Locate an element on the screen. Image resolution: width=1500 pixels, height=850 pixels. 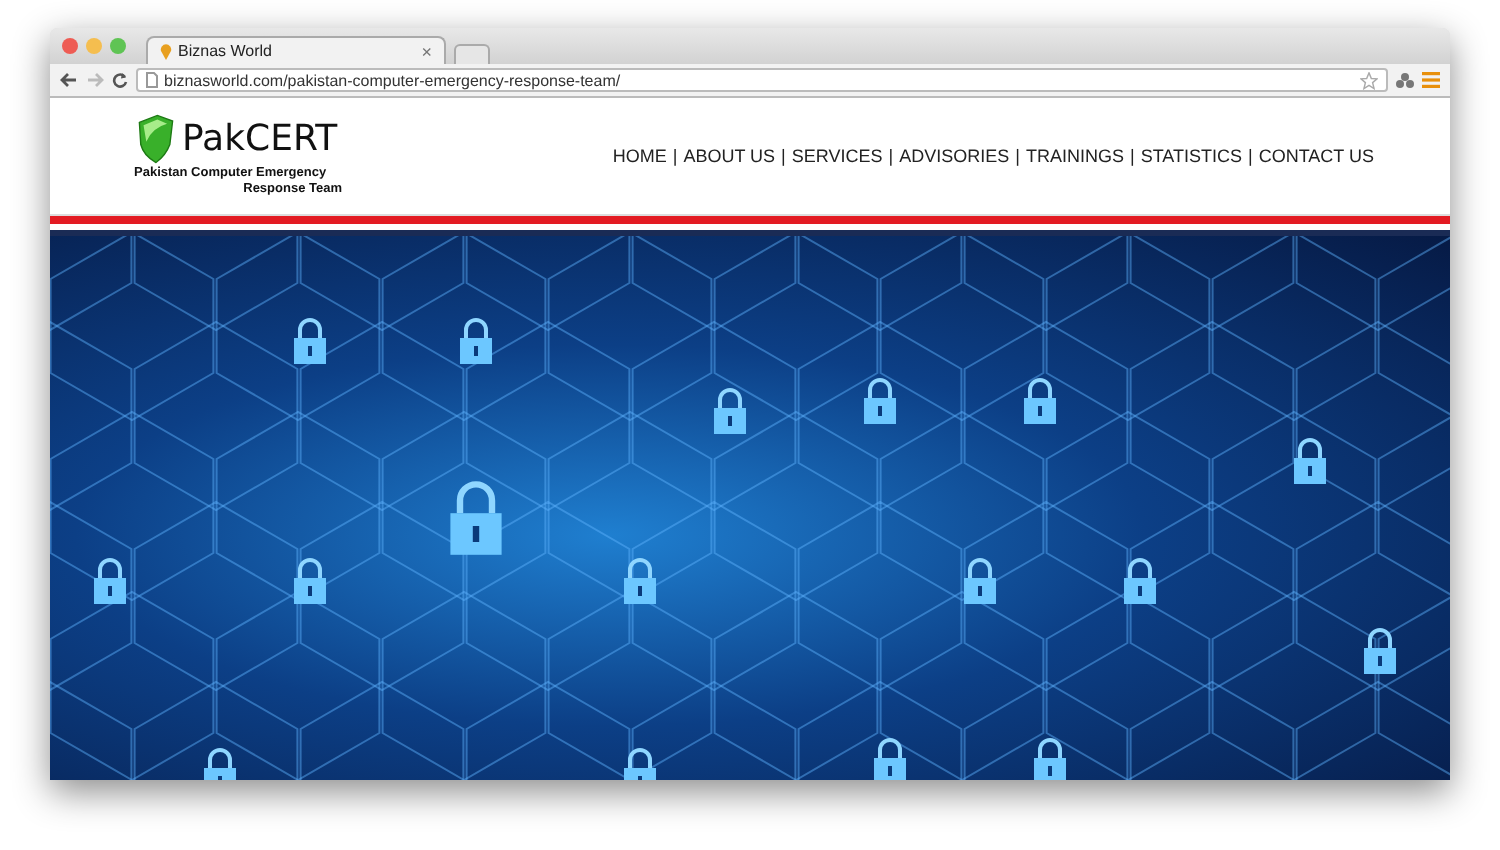
page-icon is located at coordinates (152, 80).